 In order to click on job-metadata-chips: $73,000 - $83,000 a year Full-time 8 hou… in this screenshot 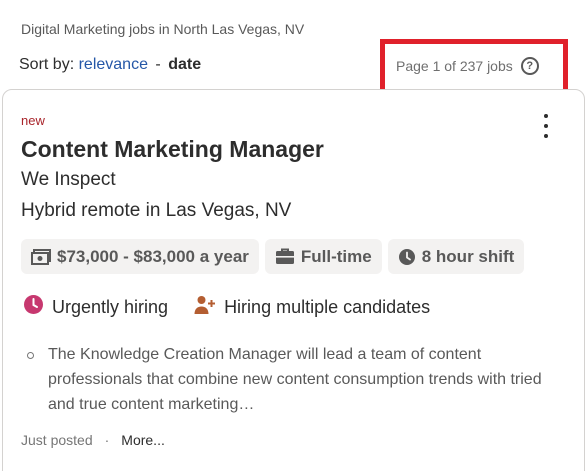, I will do `click(273, 256)`.